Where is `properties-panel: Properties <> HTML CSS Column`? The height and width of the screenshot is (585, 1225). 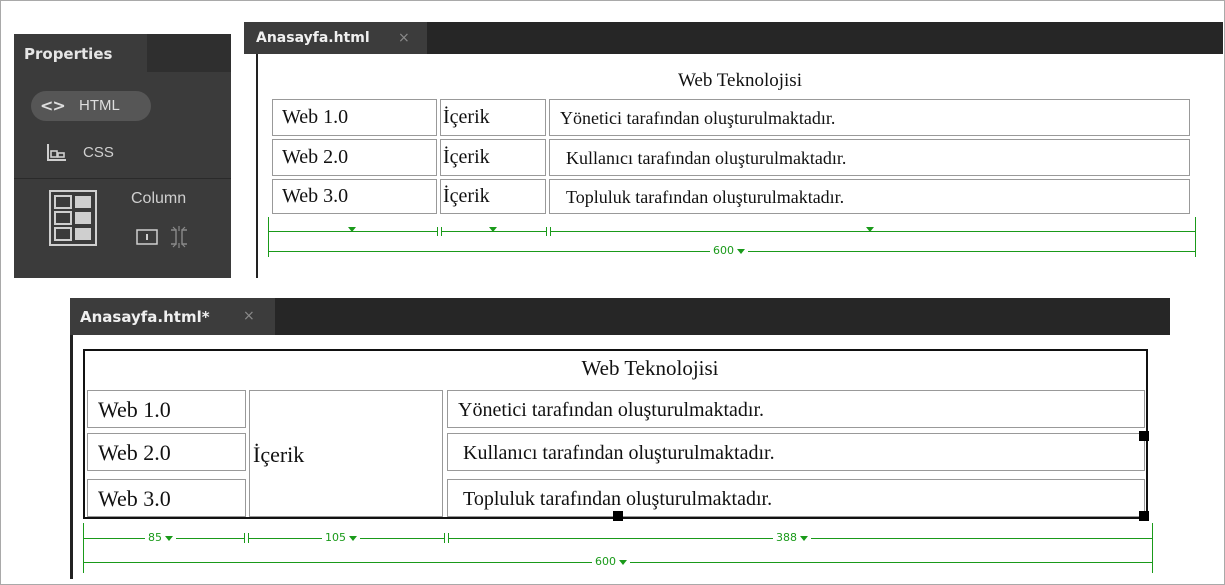 properties-panel: Properties <> HTML CSS Column is located at coordinates (122, 156).